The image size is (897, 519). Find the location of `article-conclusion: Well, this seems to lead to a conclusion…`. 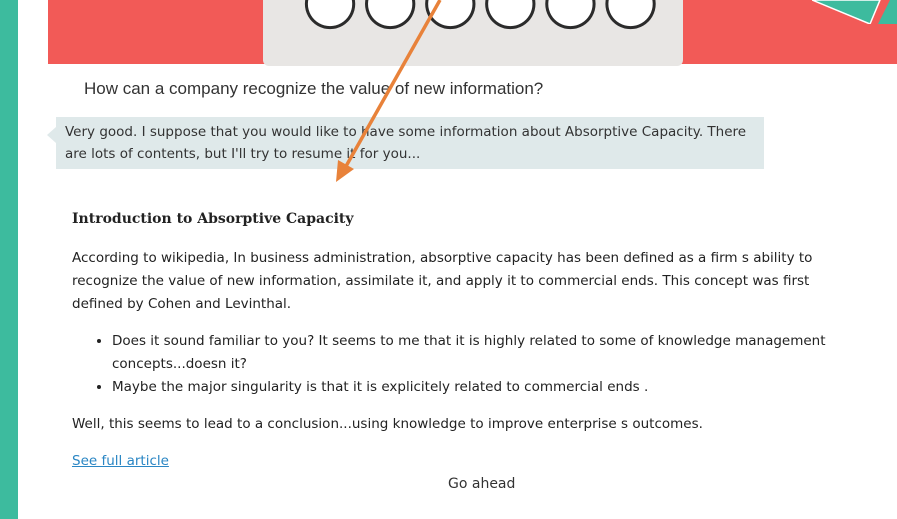

article-conclusion: Well, this seems to lead to a conclusion… is located at coordinates (387, 424).